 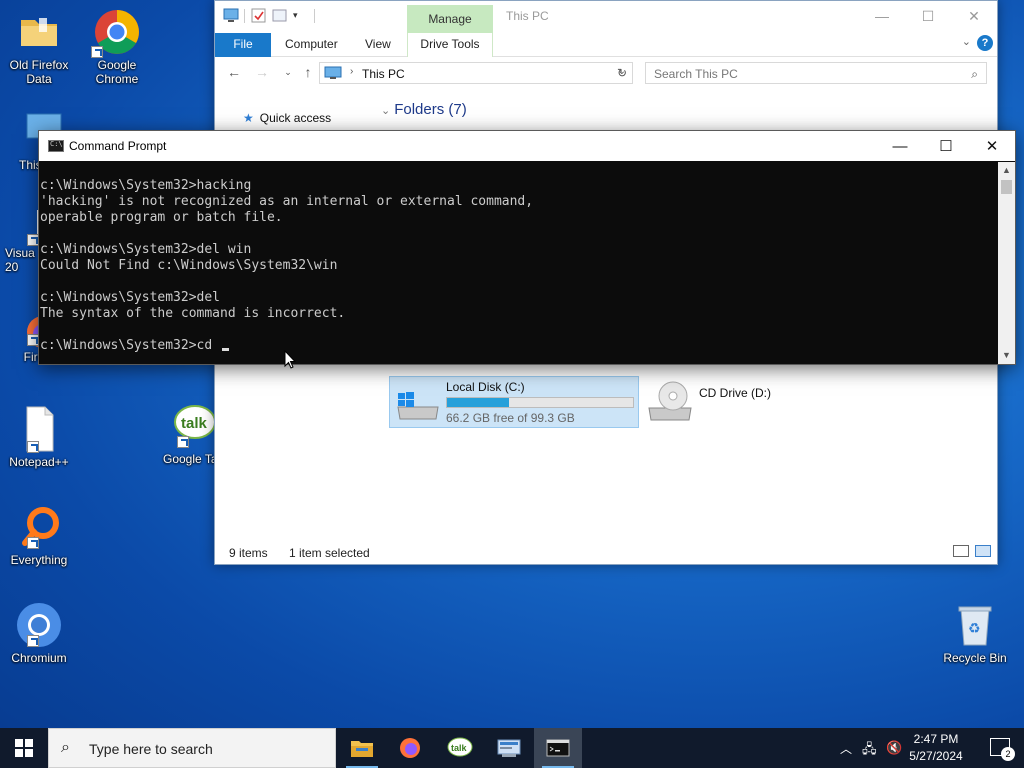 What do you see at coordinates (558, 748) in the screenshot?
I see `taskbar-command-prompt` at bounding box center [558, 748].